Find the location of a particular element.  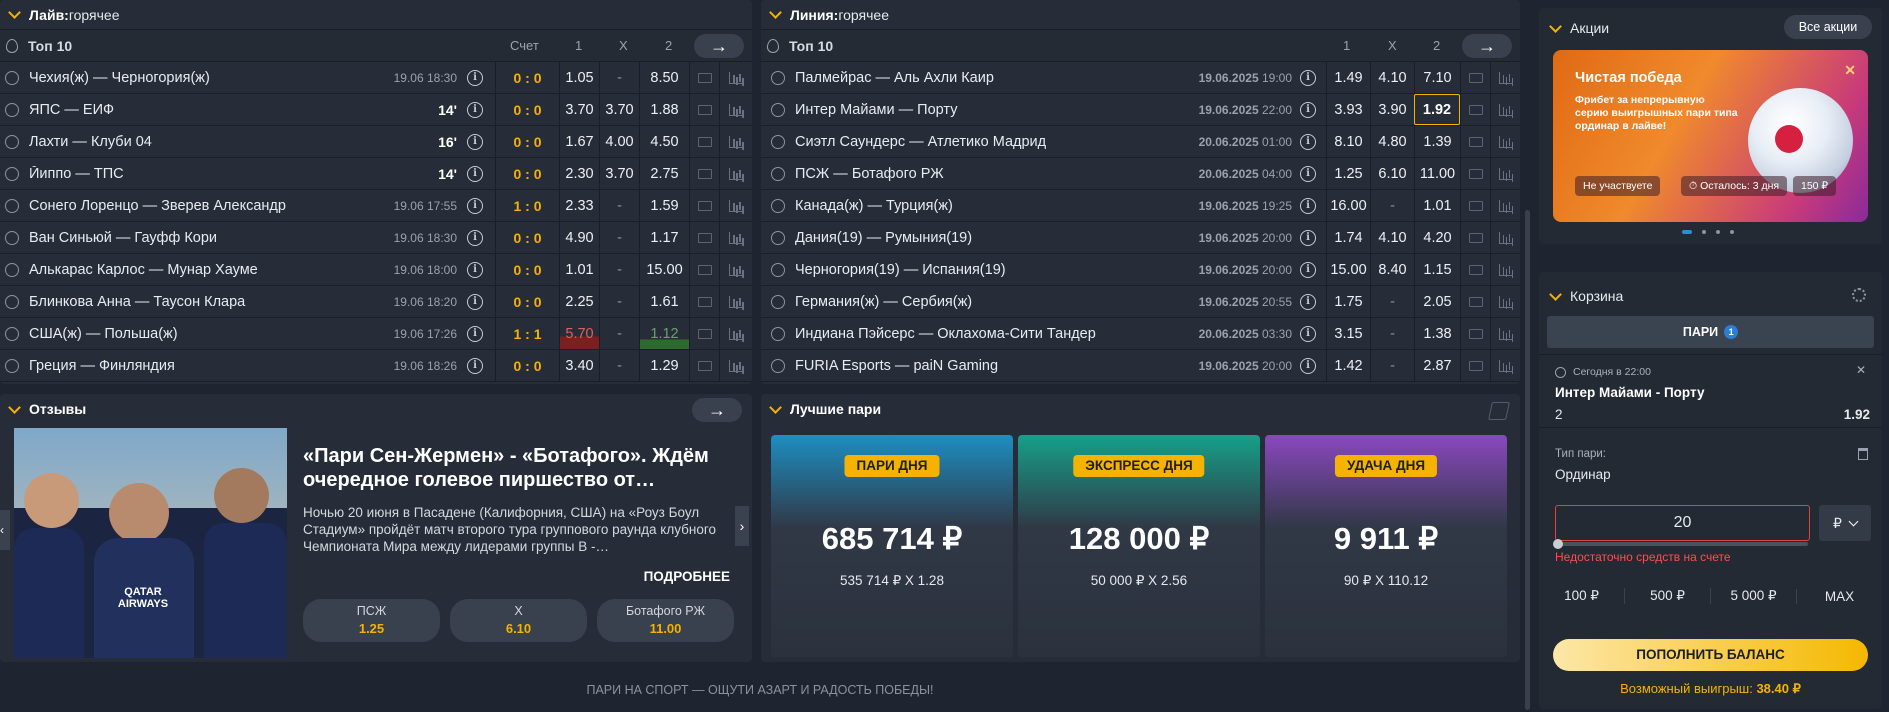

match-row: Йиппо — ТПС 14' i 0 : 0 2.30 3.70 2.75 is located at coordinates (376, 174).